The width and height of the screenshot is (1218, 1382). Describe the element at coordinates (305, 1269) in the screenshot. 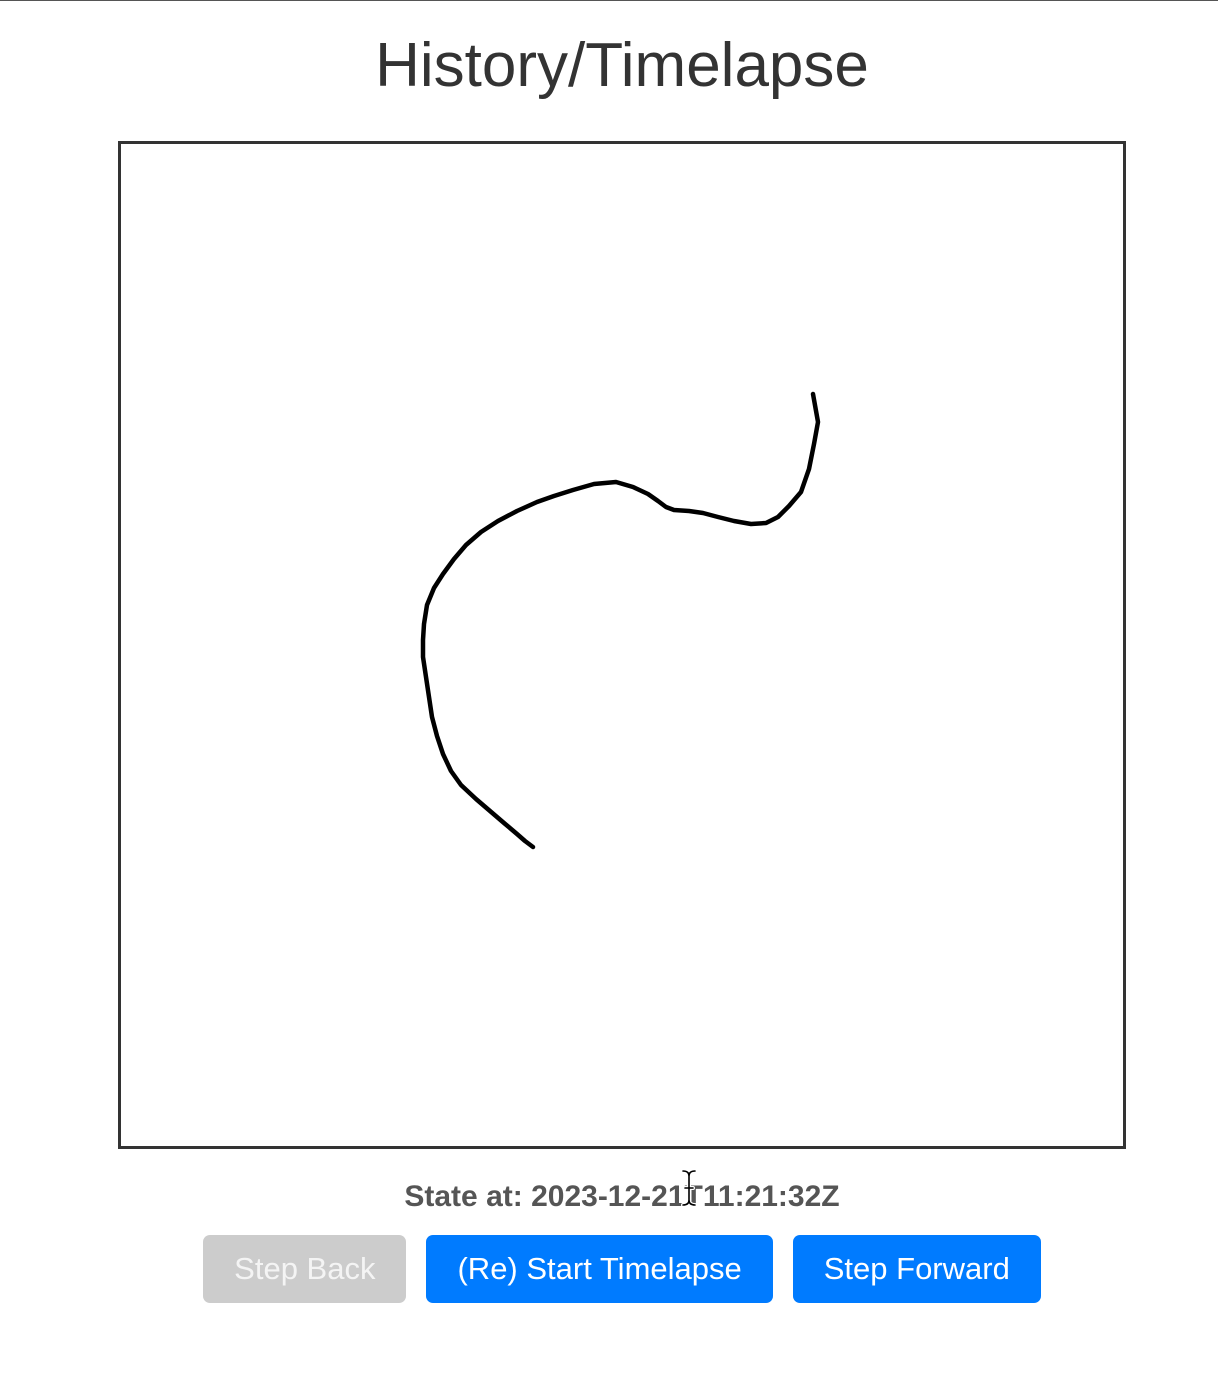

I see `step-back-button: Step Back` at that location.